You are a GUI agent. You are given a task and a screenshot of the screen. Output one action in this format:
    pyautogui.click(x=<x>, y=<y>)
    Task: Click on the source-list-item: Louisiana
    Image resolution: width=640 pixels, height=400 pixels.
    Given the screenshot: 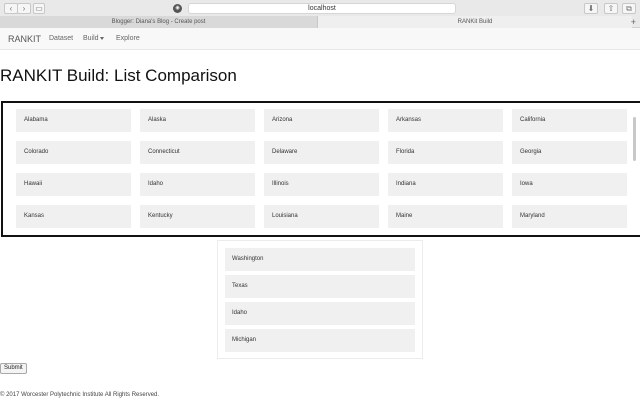 What is the action you would take?
    pyautogui.click(x=321, y=216)
    